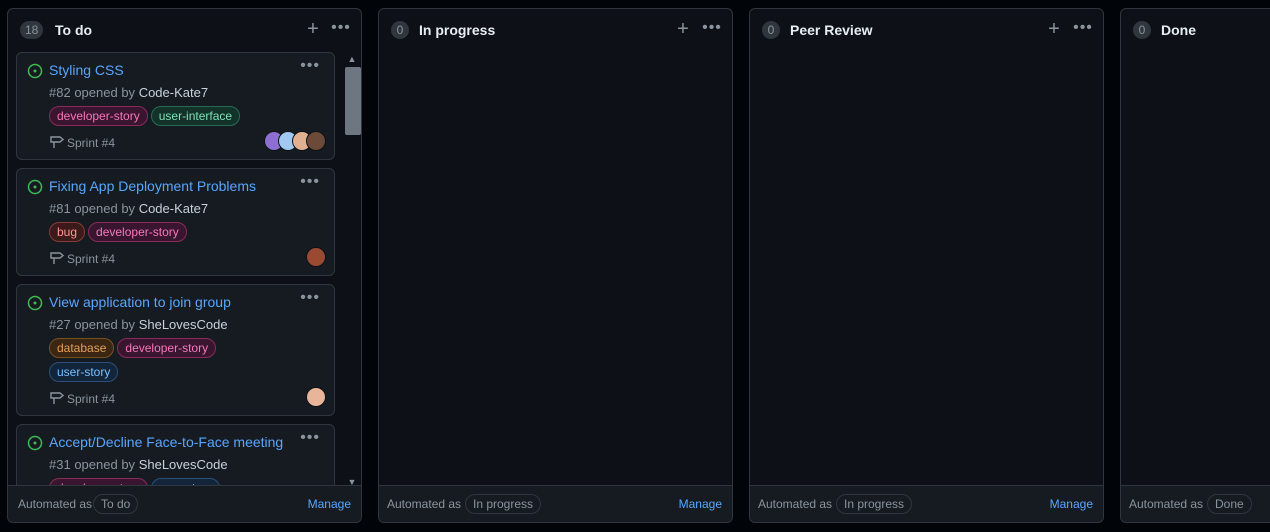  I want to click on label-user-story: user-story, so click(84, 372).